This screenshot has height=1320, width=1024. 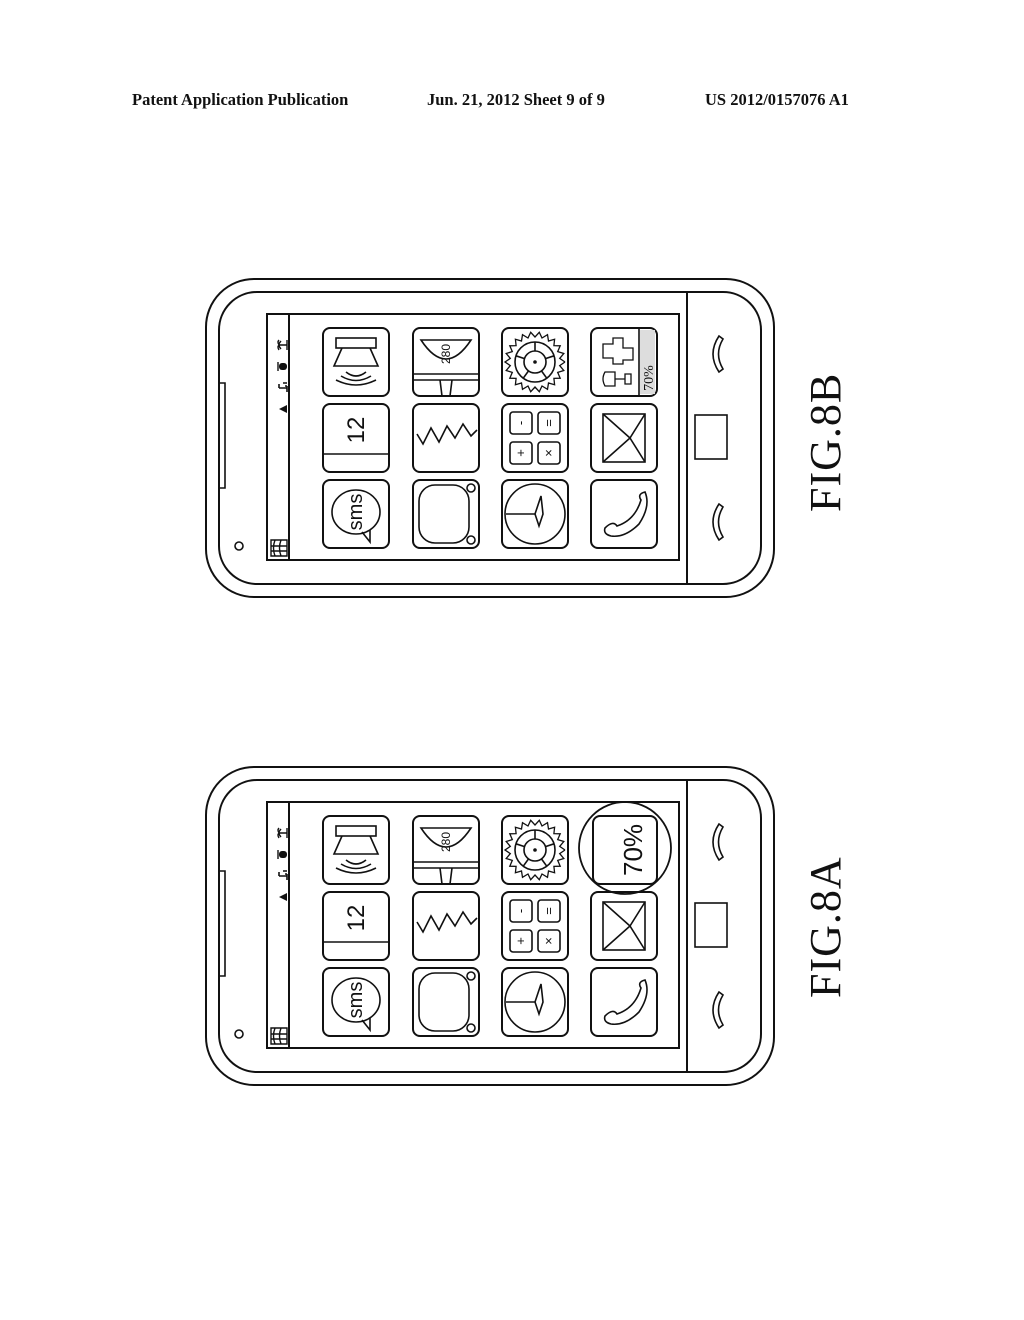 What do you see at coordinates (516, 99) in the screenshot?
I see `publication-date-sheet: Jun. 21, 2012 Sheet 9 of 9` at bounding box center [516, 99].